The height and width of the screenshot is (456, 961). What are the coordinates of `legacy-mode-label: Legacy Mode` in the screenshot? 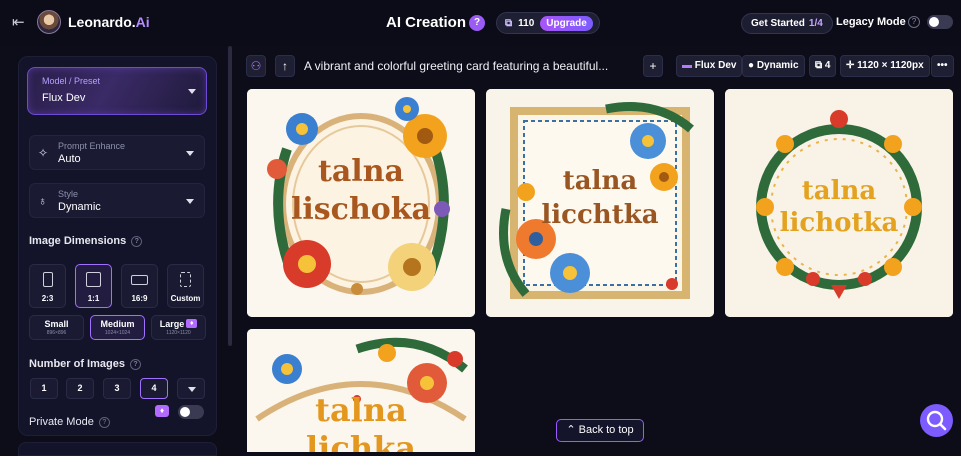 It's located at (871, 22).